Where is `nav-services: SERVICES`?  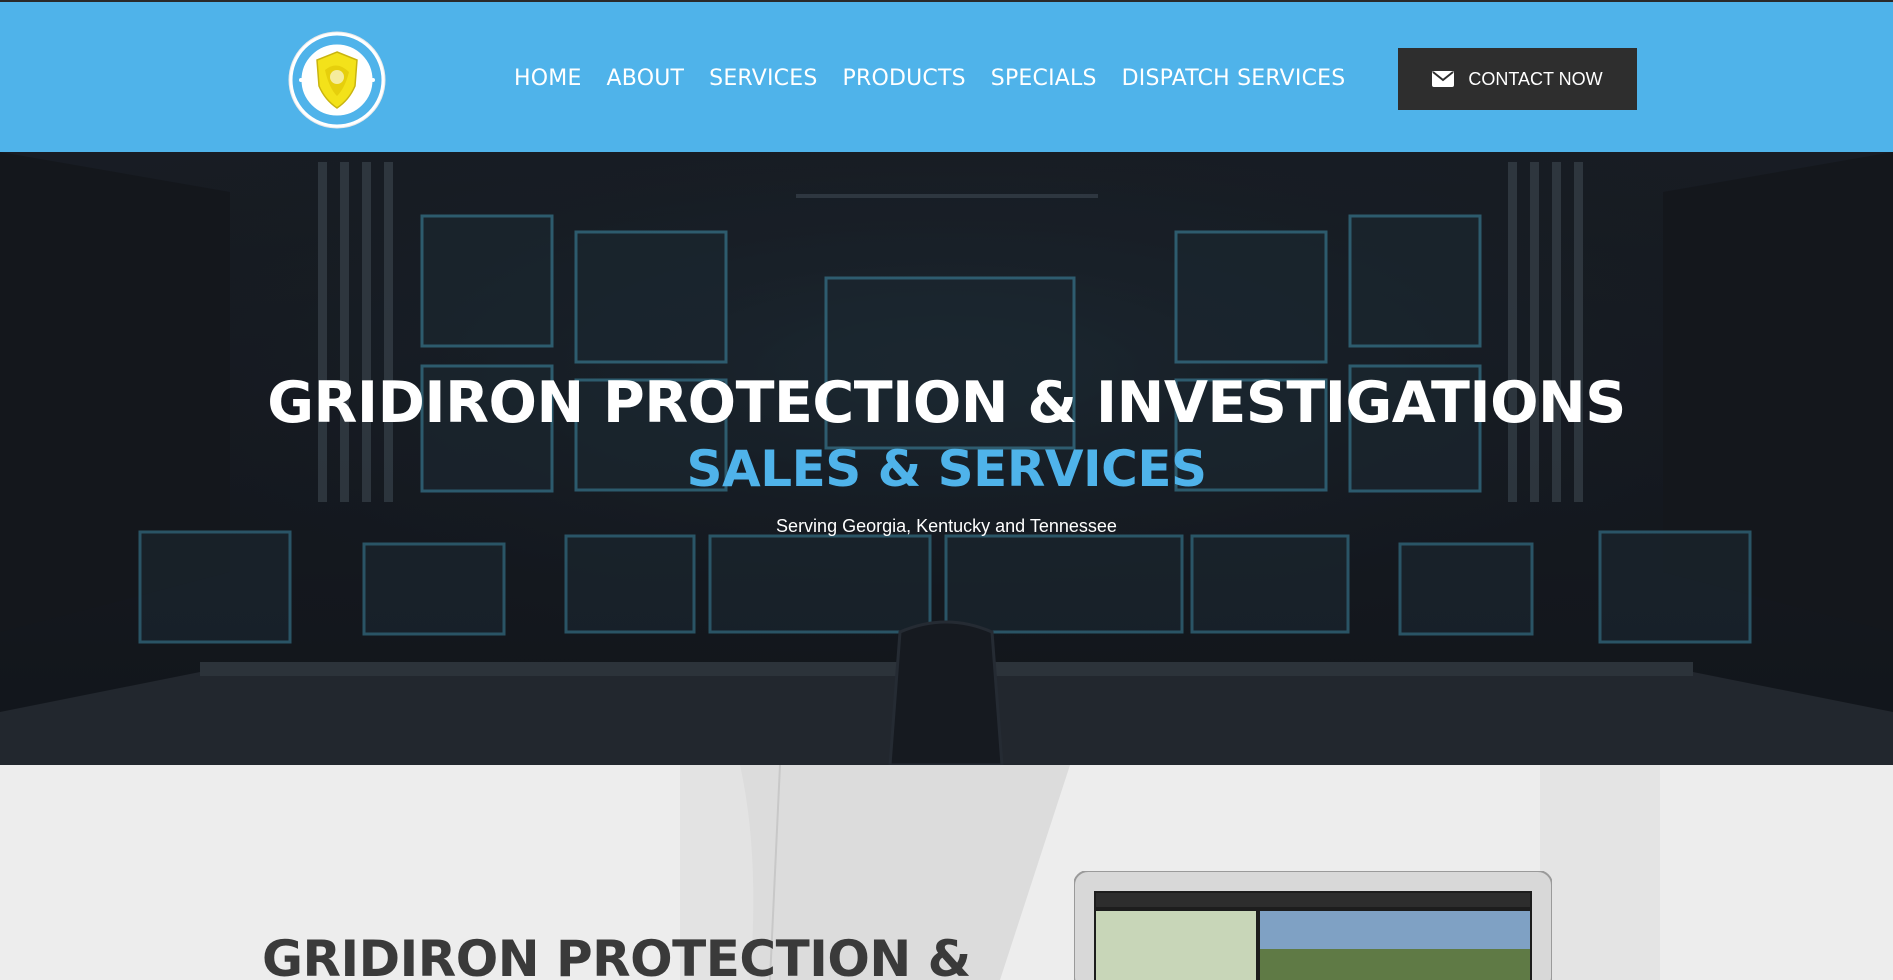 nav-services: SERVICES is located at coordinates (763, 78).